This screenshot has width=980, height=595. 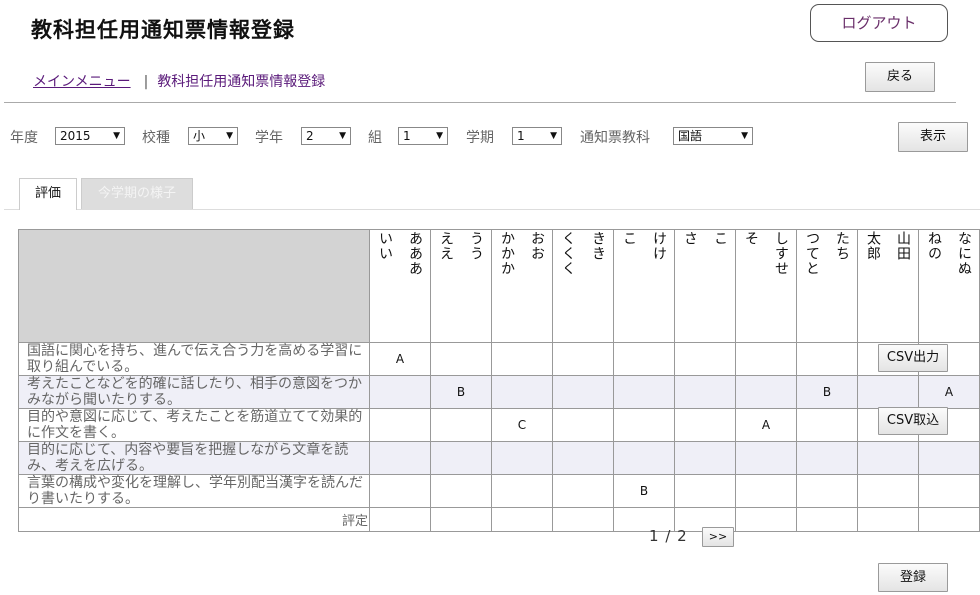 I want to click on header-blank-cell, so click(x=194, y=286).